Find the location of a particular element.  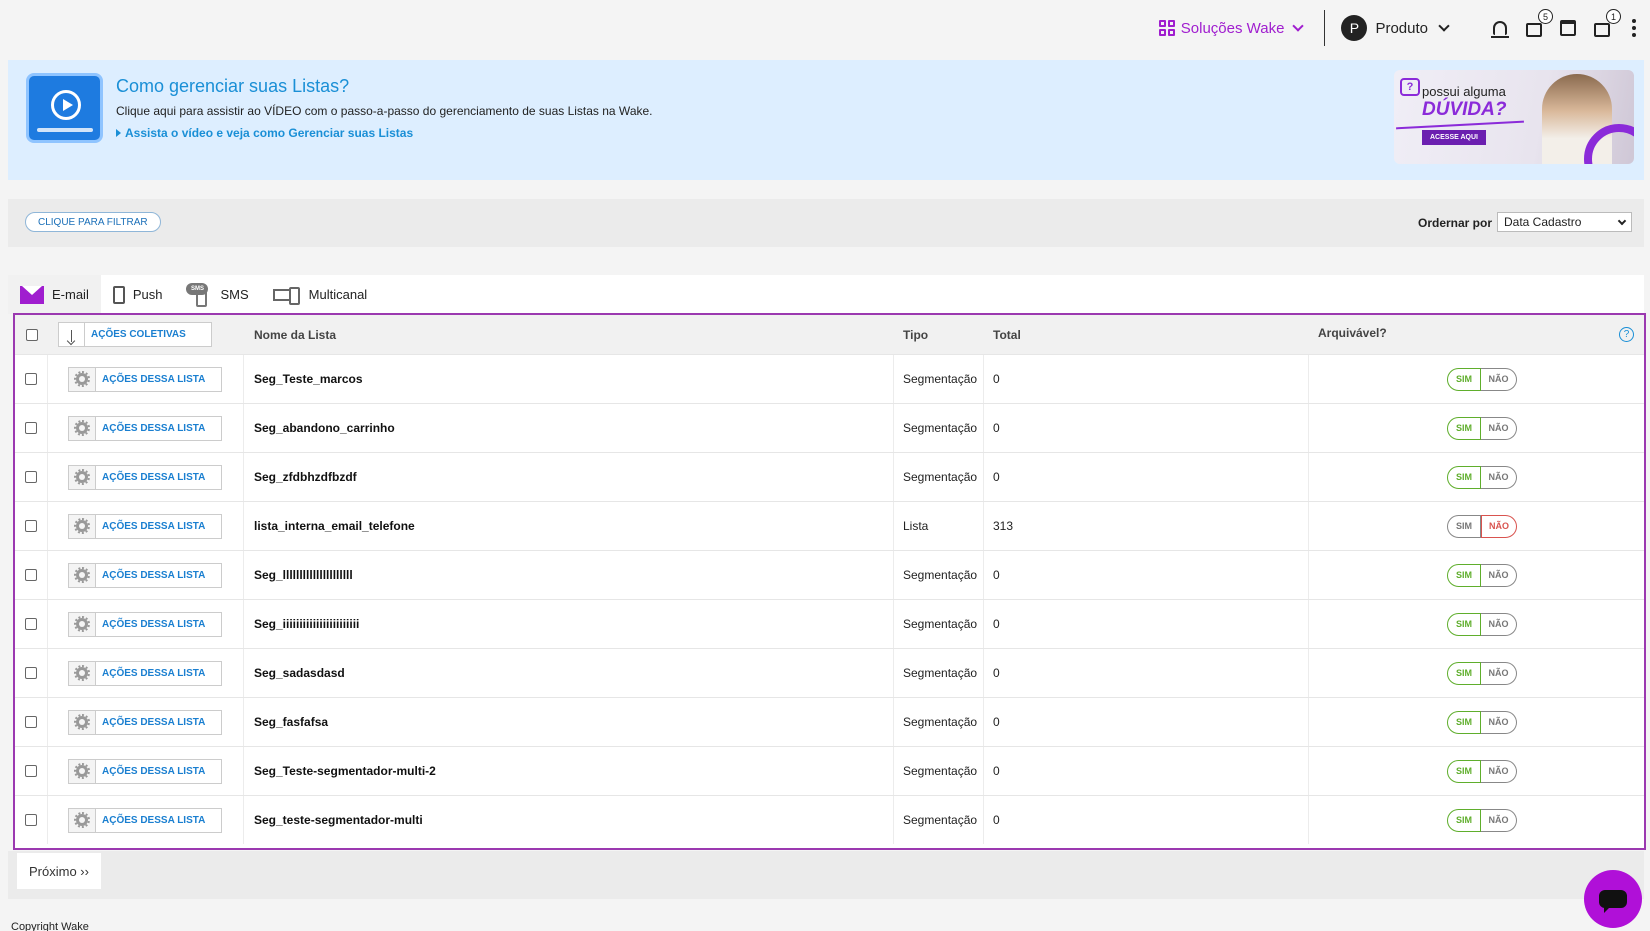

more-options-icon is located at coordinates (1634, 28).